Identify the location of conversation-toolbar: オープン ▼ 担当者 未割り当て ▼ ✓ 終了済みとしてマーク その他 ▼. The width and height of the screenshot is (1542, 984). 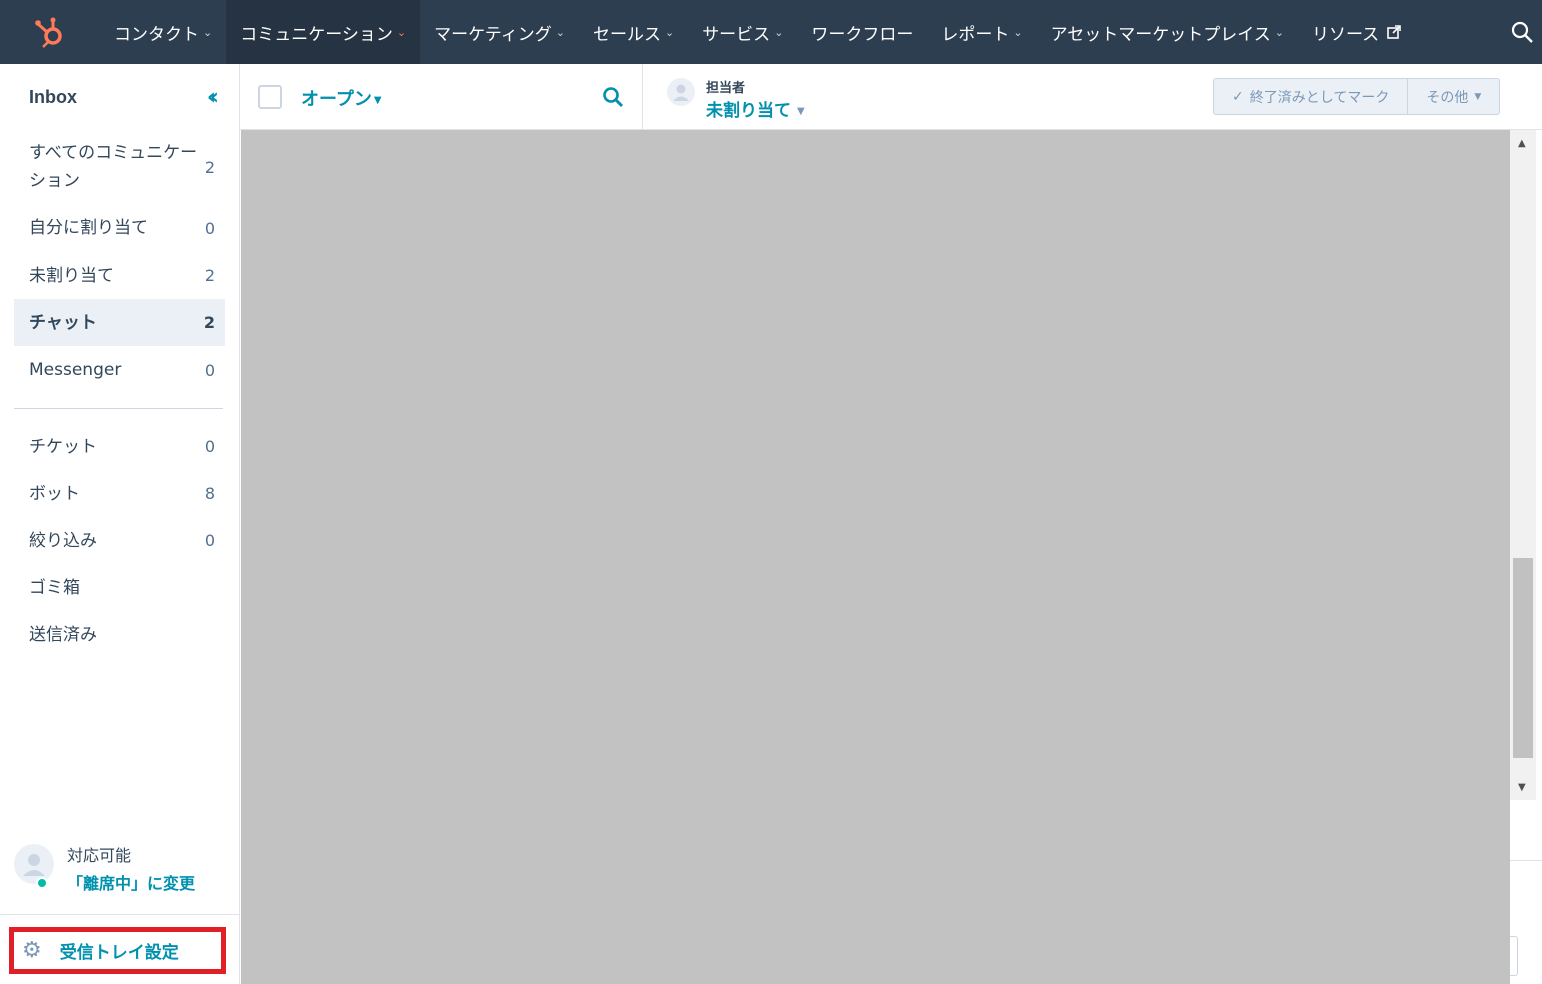
(891, 97).